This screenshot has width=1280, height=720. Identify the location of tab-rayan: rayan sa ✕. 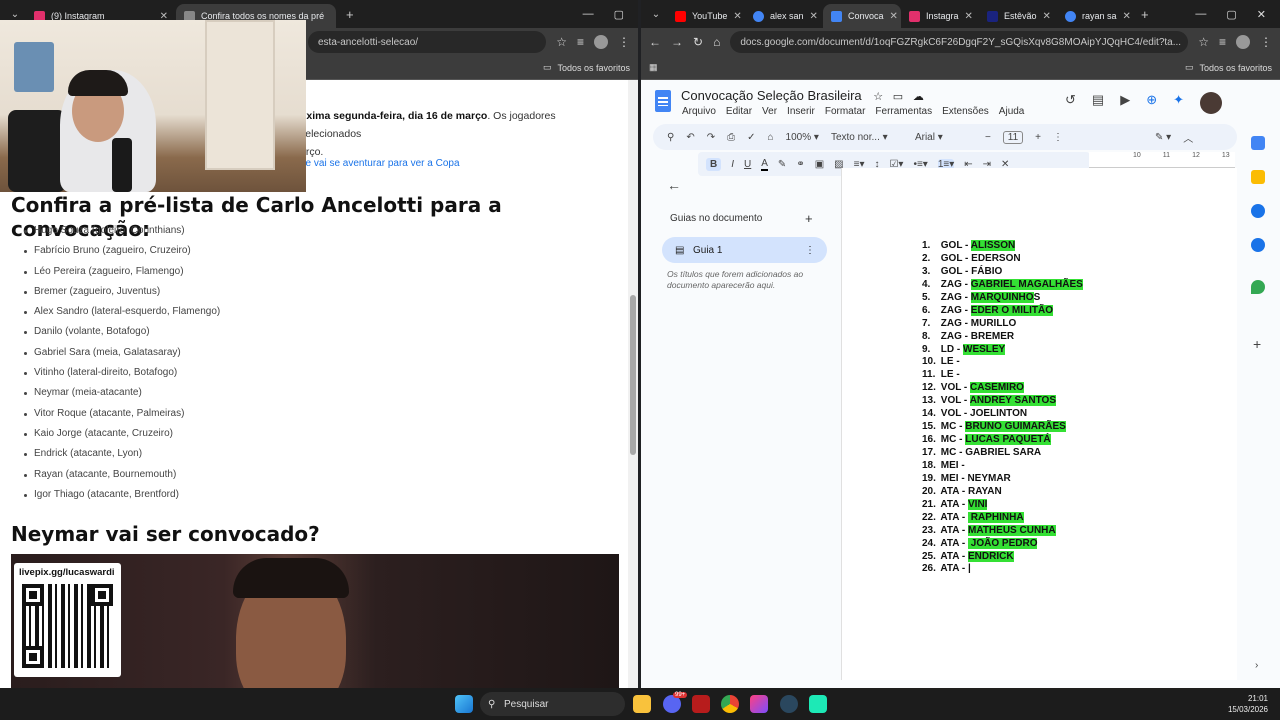
(1096, 16).